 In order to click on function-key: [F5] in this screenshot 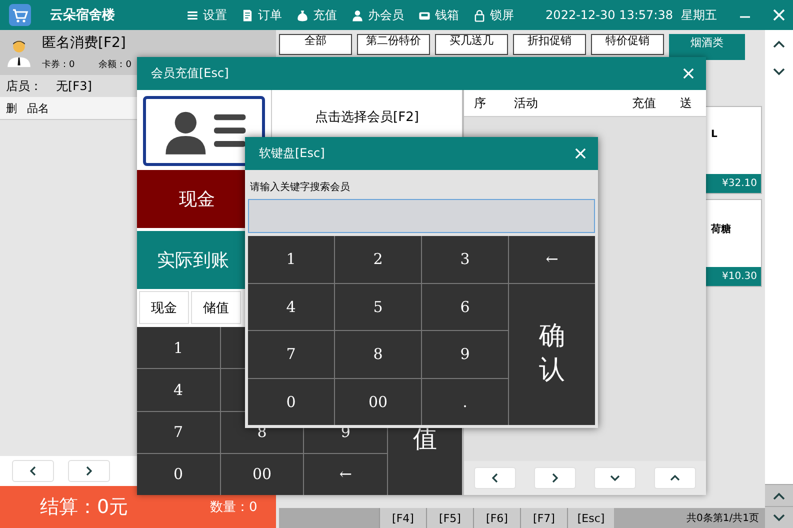, I will do `click(449, 518)`.